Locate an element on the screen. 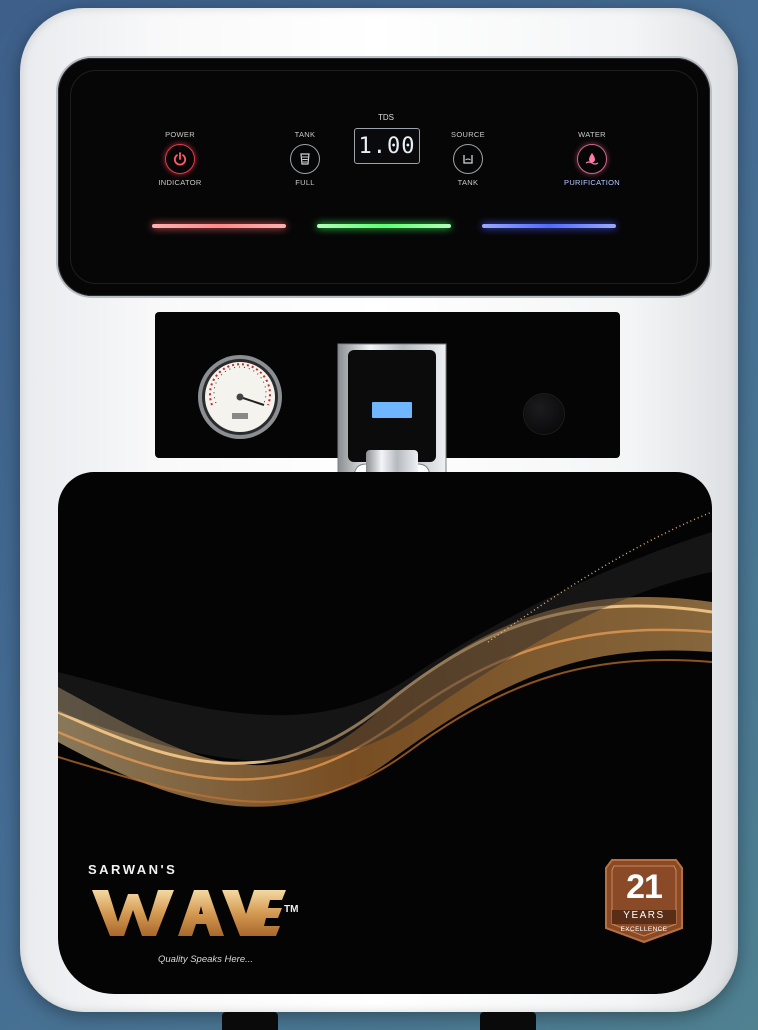  brand-logo is located at coordinates (189, 913).